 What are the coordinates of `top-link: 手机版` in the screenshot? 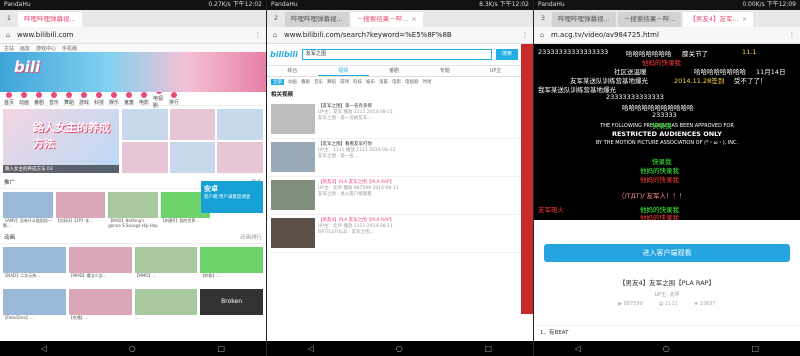 It's located at (69, 48).